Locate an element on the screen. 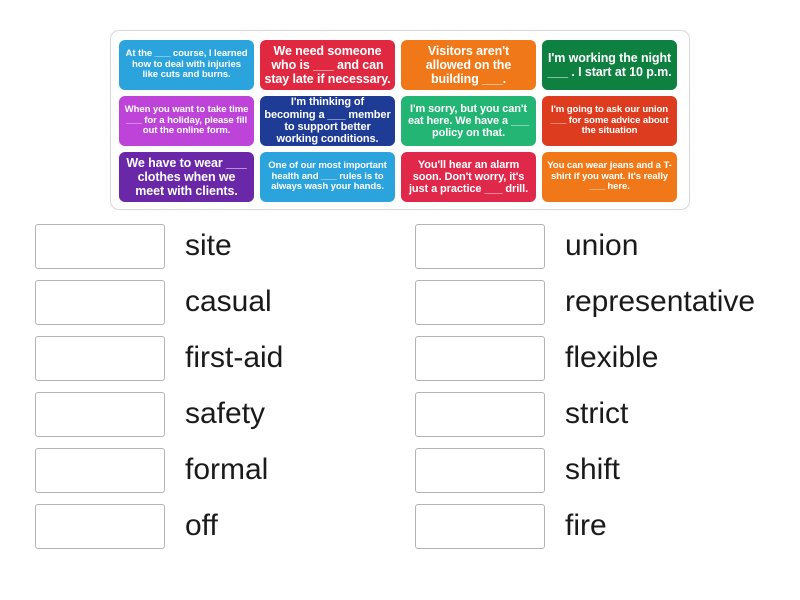  answer-row: safety is located at coordinates (230, 414).